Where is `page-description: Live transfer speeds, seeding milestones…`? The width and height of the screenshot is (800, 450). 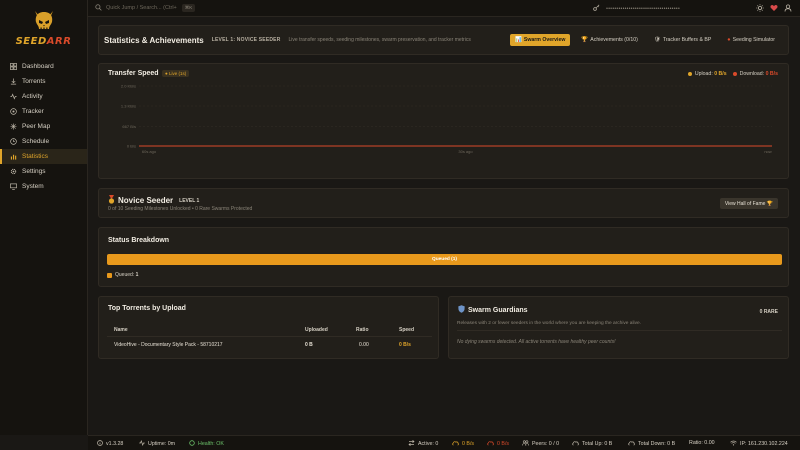 page-description: Live transfer speeds, seeding milestones… is located at coordinates (379, 40).